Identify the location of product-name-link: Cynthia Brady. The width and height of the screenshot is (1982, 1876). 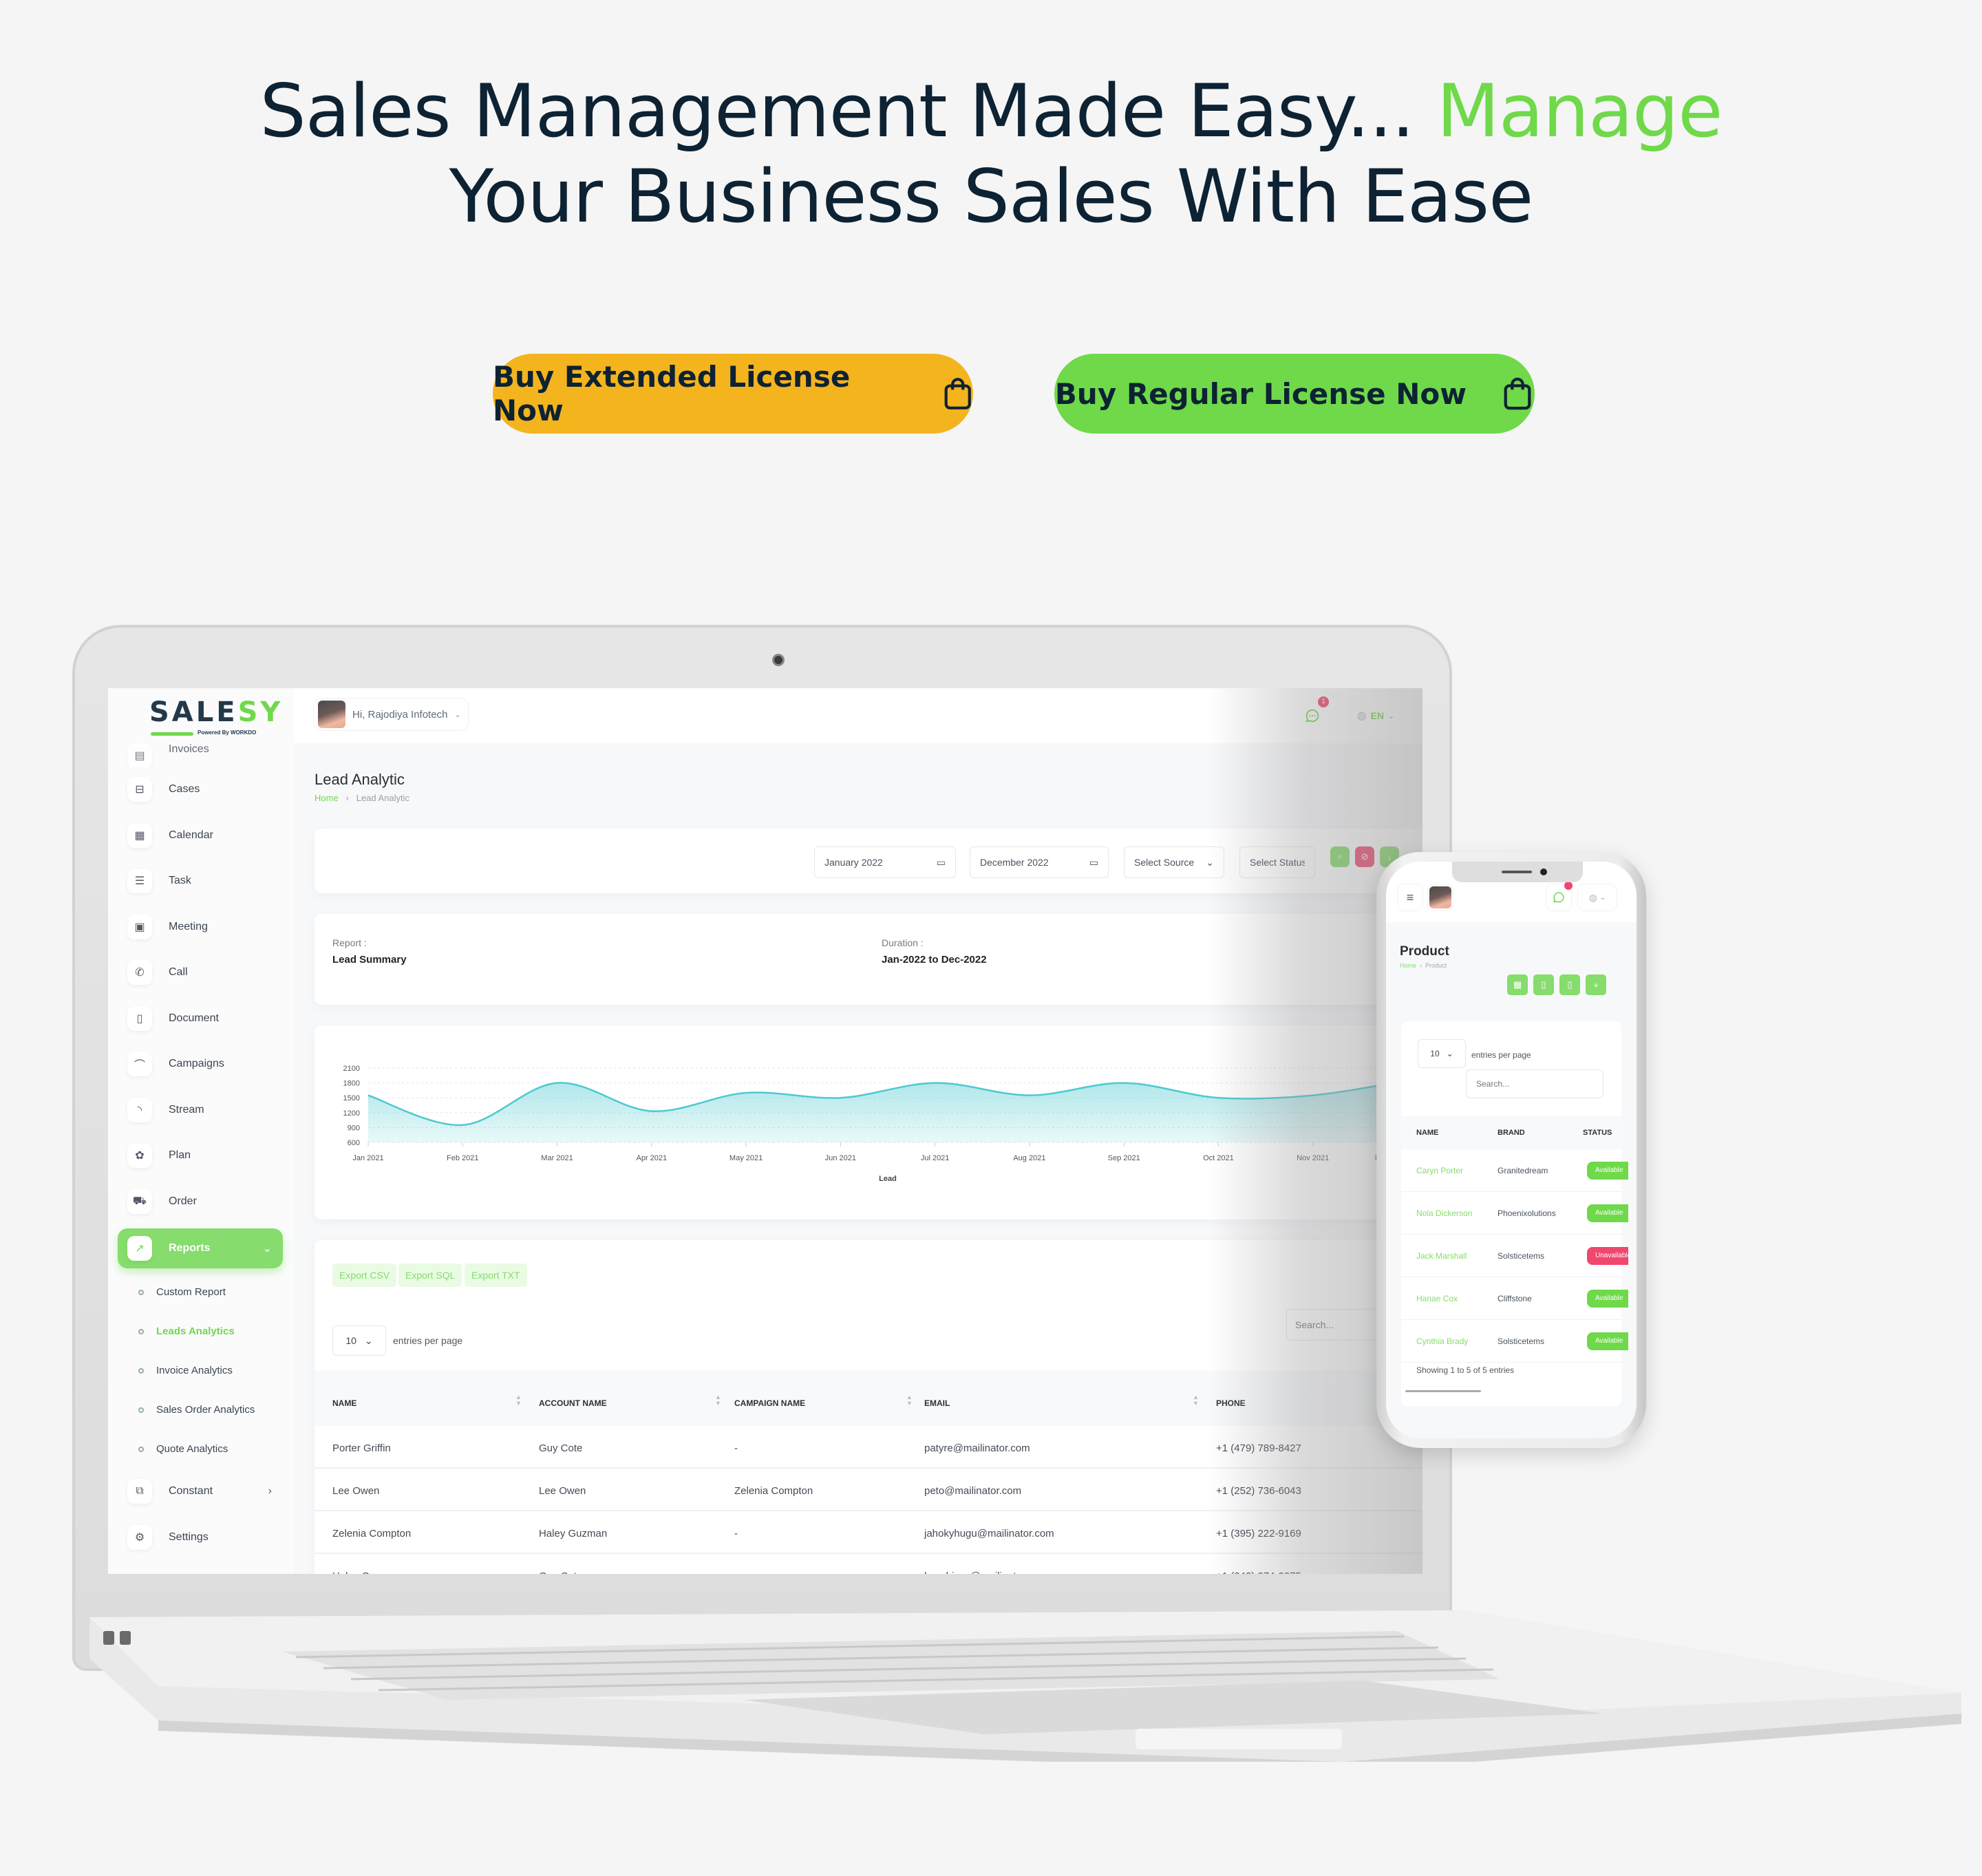
(1442, 1341).